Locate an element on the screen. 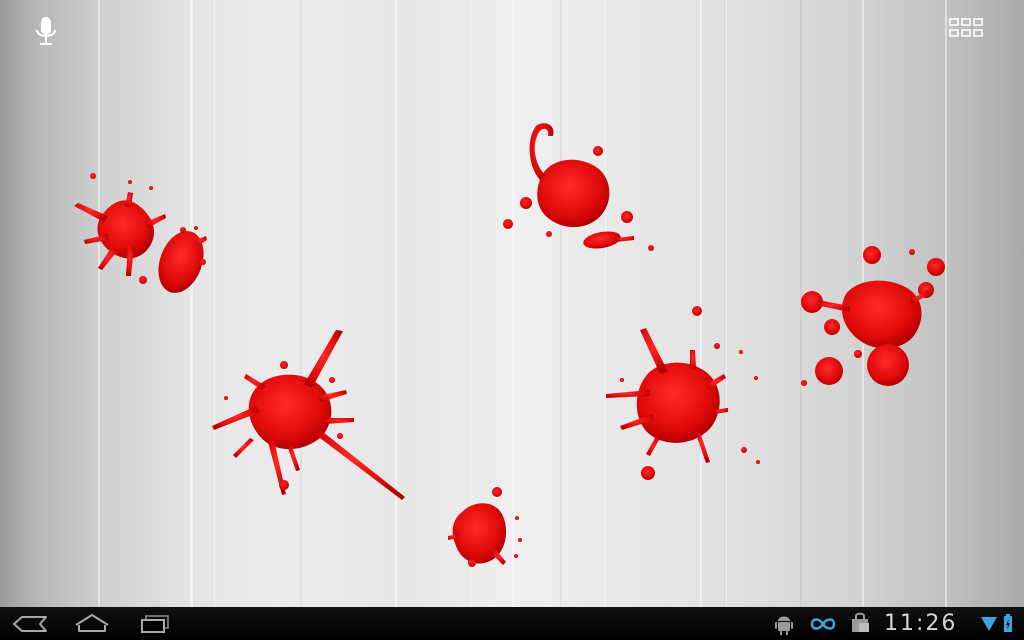 The image size is (1024, 640). link-notification is located at coordinates (823, 623).